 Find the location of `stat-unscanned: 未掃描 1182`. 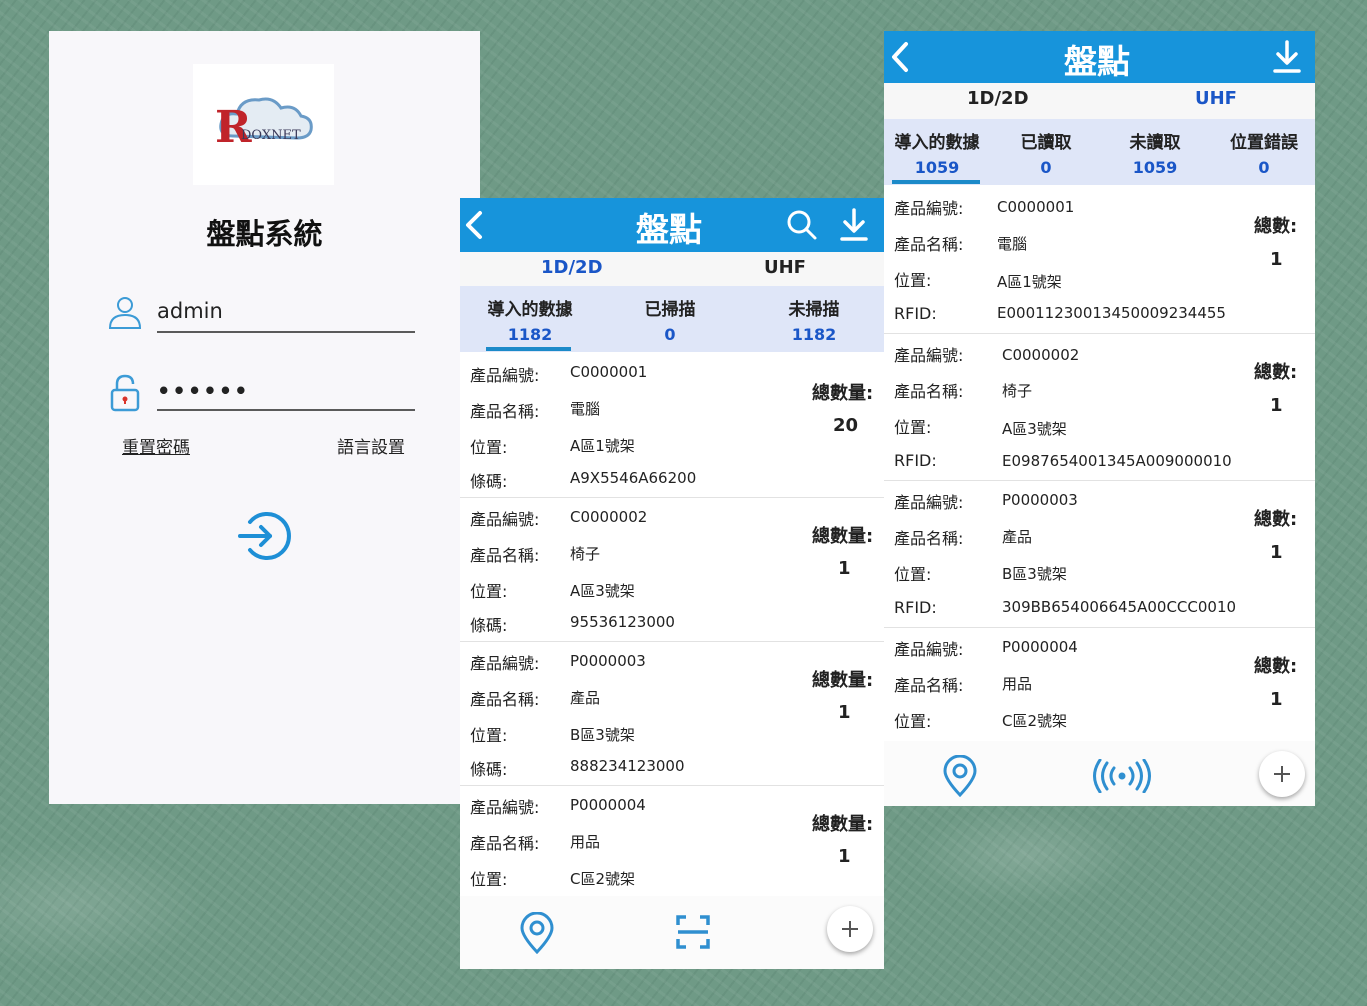

stat-unscanned: 未掃描 1182 is located at coordinates (814, 319).